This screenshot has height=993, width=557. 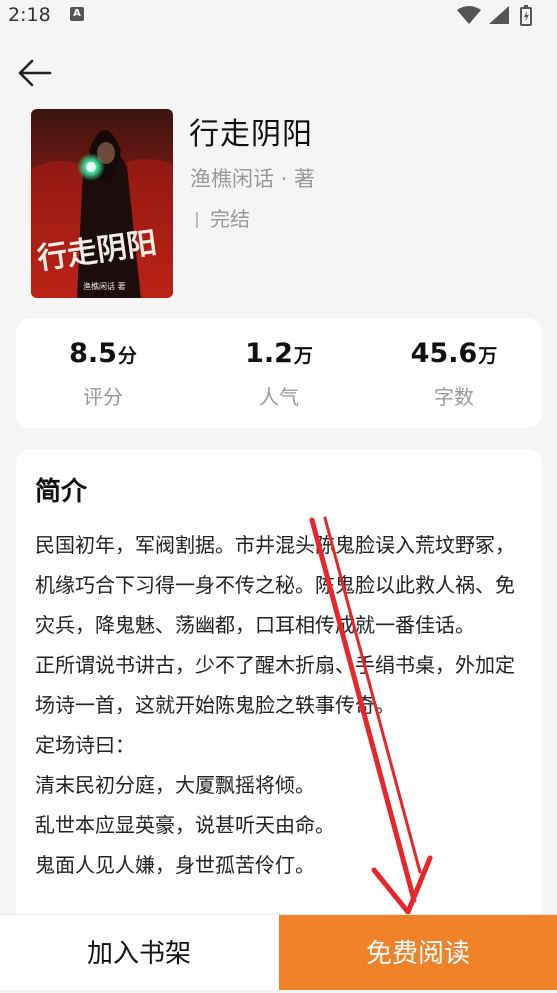 What do you see at coordinates (103, 397) in the screenshot?
I see `stat-rating-label: 评分` at bounding box center [103, 397].